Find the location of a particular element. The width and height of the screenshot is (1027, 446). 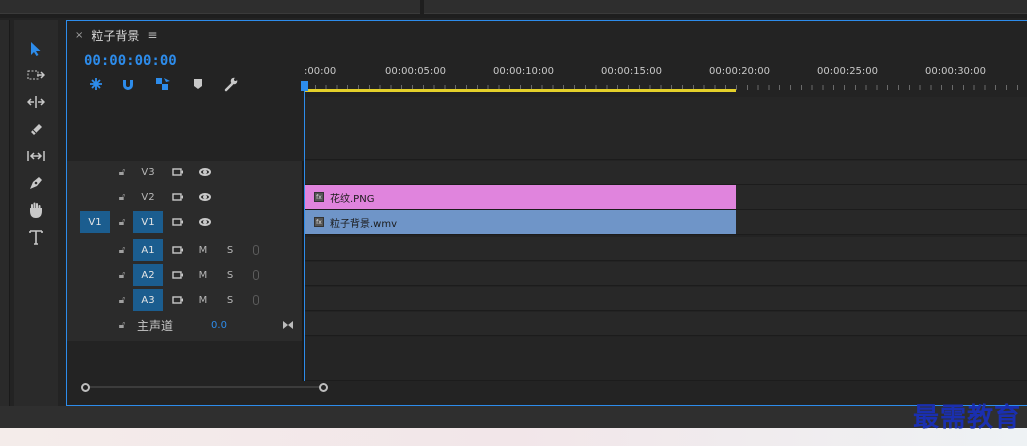

ruler-label: 00:00:25:00 is located at coordinates (848, 71).